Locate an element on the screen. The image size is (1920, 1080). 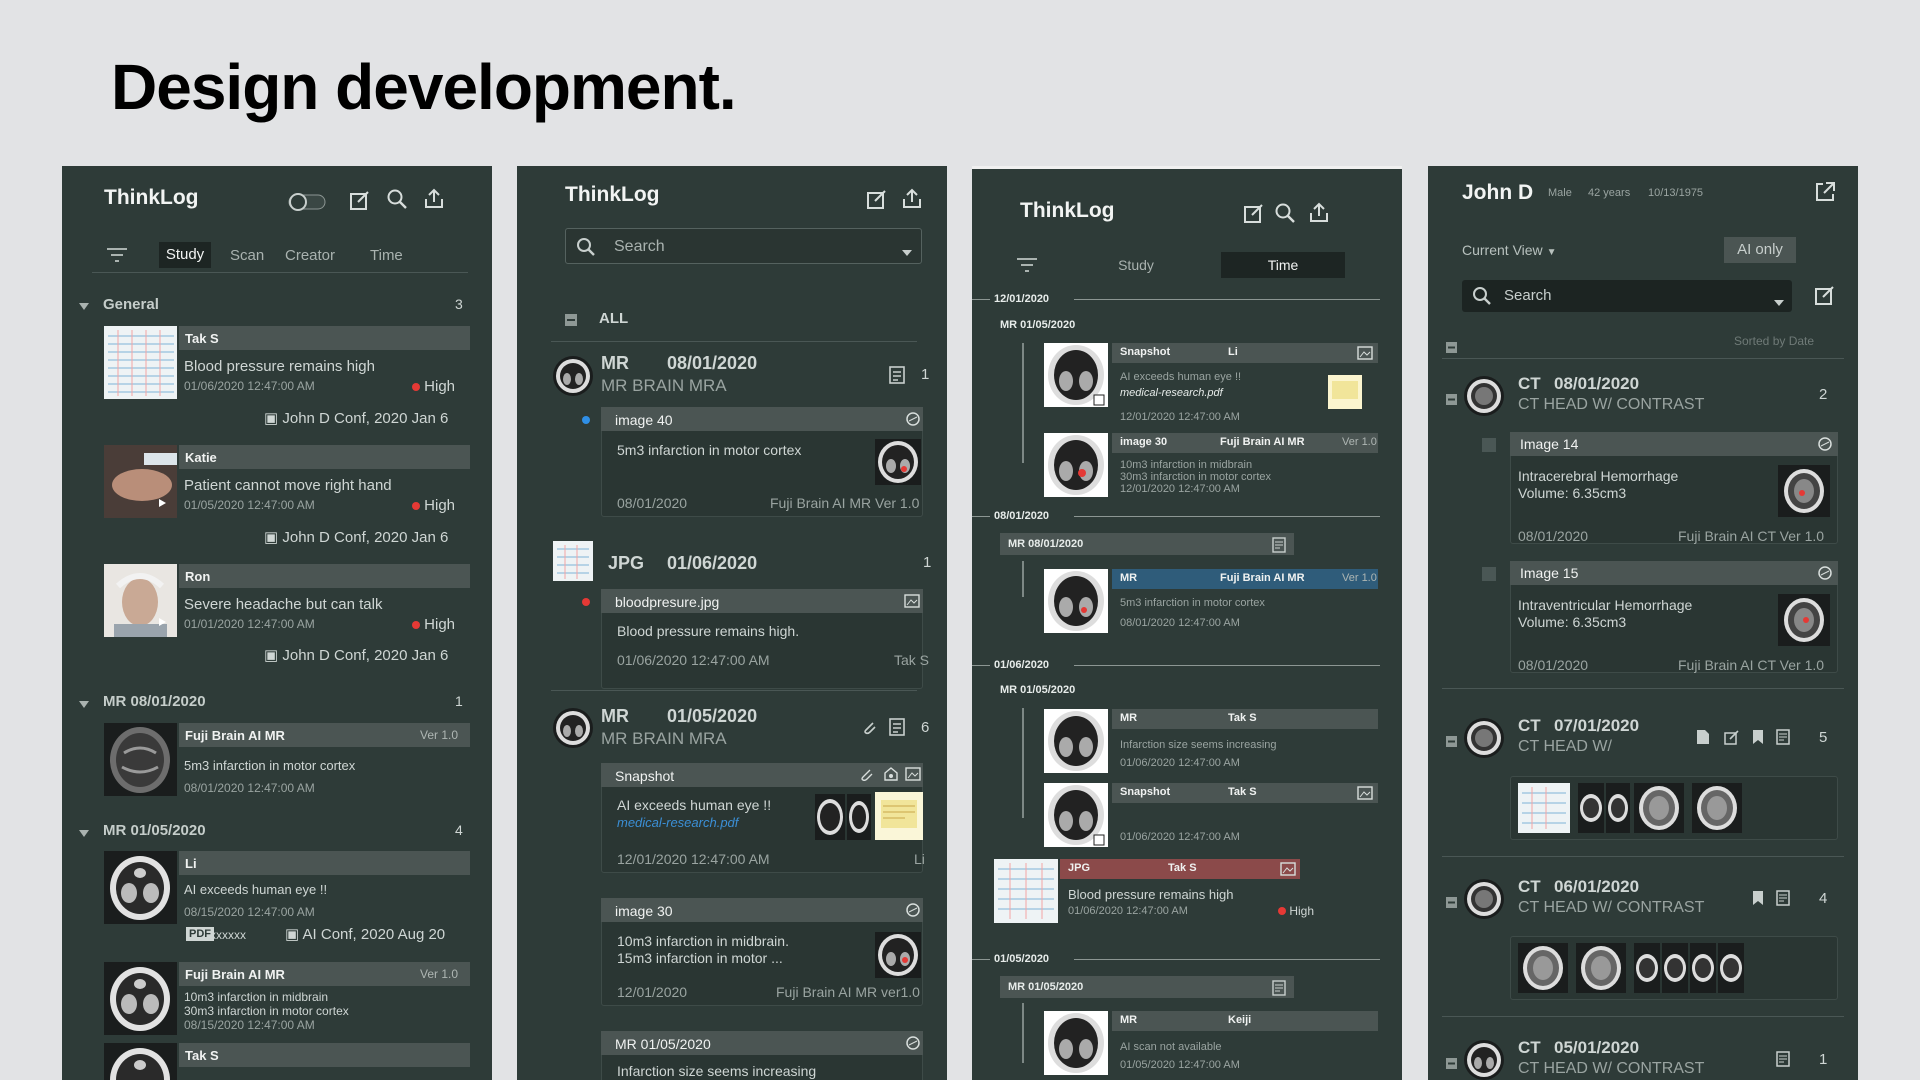
attachment-name: xxxxxx is located at coordinates (228, 935).